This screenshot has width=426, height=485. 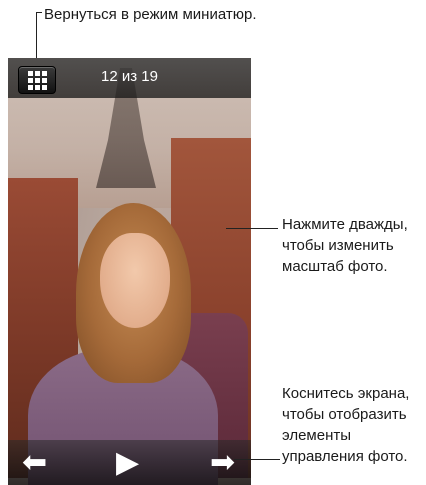 What do you see at coordinates (135, 280) in the screenshot?
I see `photo-face` at bounding box center [135, 280].